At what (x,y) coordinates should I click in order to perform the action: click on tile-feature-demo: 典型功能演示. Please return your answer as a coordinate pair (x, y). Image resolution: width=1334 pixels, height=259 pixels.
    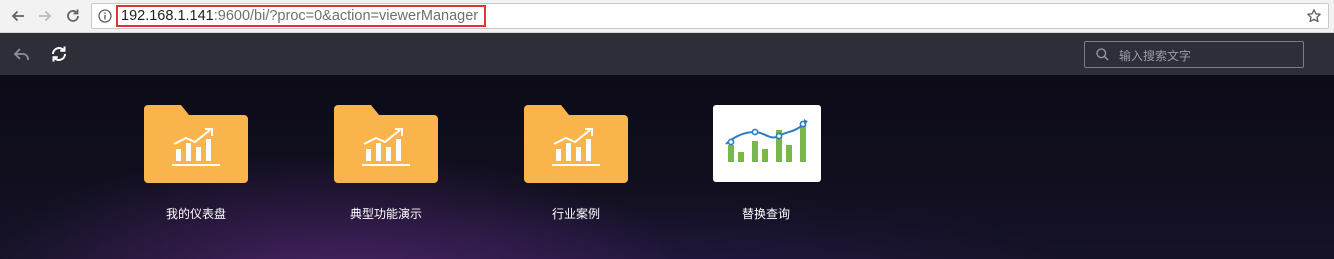
    Looking at the image, I should click on (386, 167).